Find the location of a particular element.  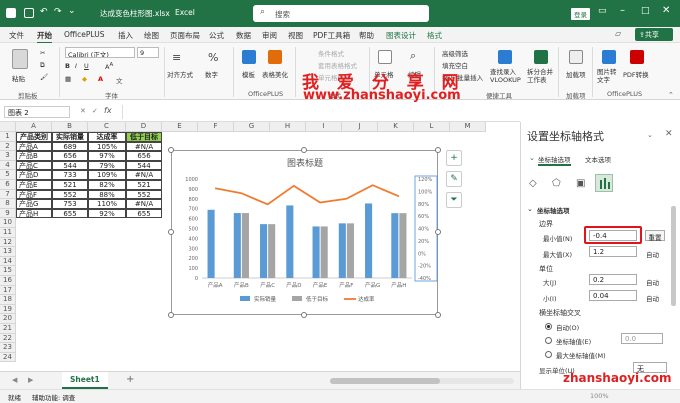

row-header: 9 is located at coordinates (8, 213).